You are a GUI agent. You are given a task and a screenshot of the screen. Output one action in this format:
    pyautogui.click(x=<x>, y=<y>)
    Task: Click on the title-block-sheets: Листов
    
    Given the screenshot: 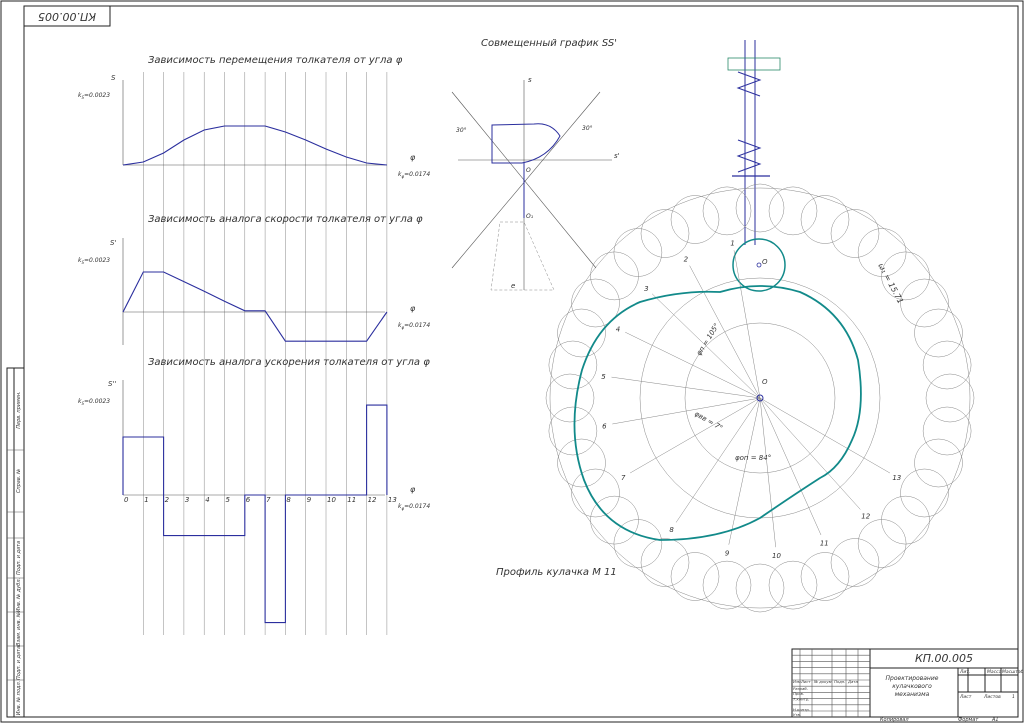 What is the action you would take?
    pyautogui.click(x=992, y=697)
    